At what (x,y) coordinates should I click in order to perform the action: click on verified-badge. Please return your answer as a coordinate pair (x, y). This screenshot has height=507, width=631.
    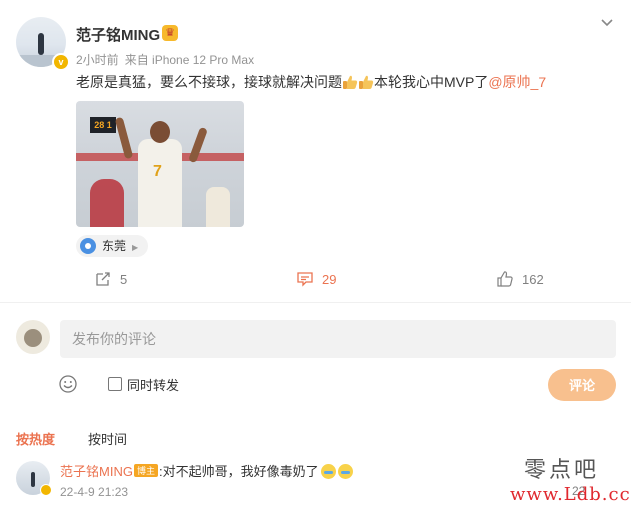
    Looking at the image, I should click on (46, 490).